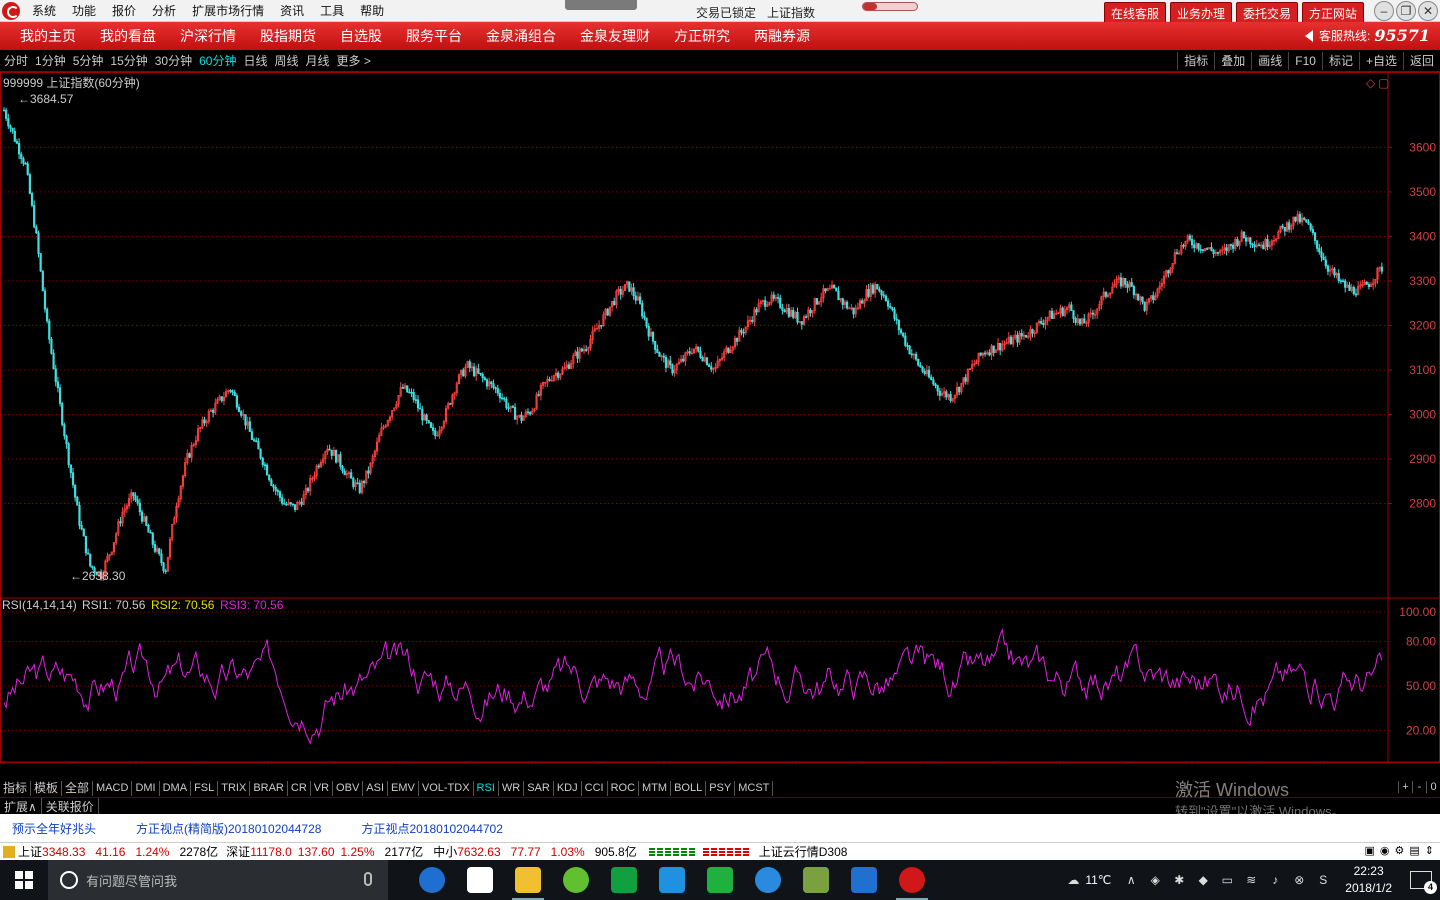  What do you see at coordinates (24, 880) in the screenshot?
I see `start-button` at bounding box center [24, 880].